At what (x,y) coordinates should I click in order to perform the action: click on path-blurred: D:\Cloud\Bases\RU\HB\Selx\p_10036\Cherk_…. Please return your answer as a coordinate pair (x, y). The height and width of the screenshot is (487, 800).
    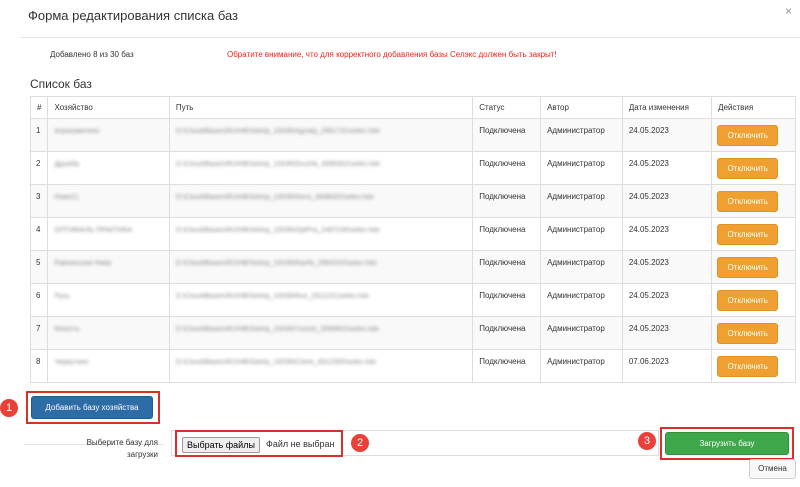
    Looking at the image, I should click on (276, 362).